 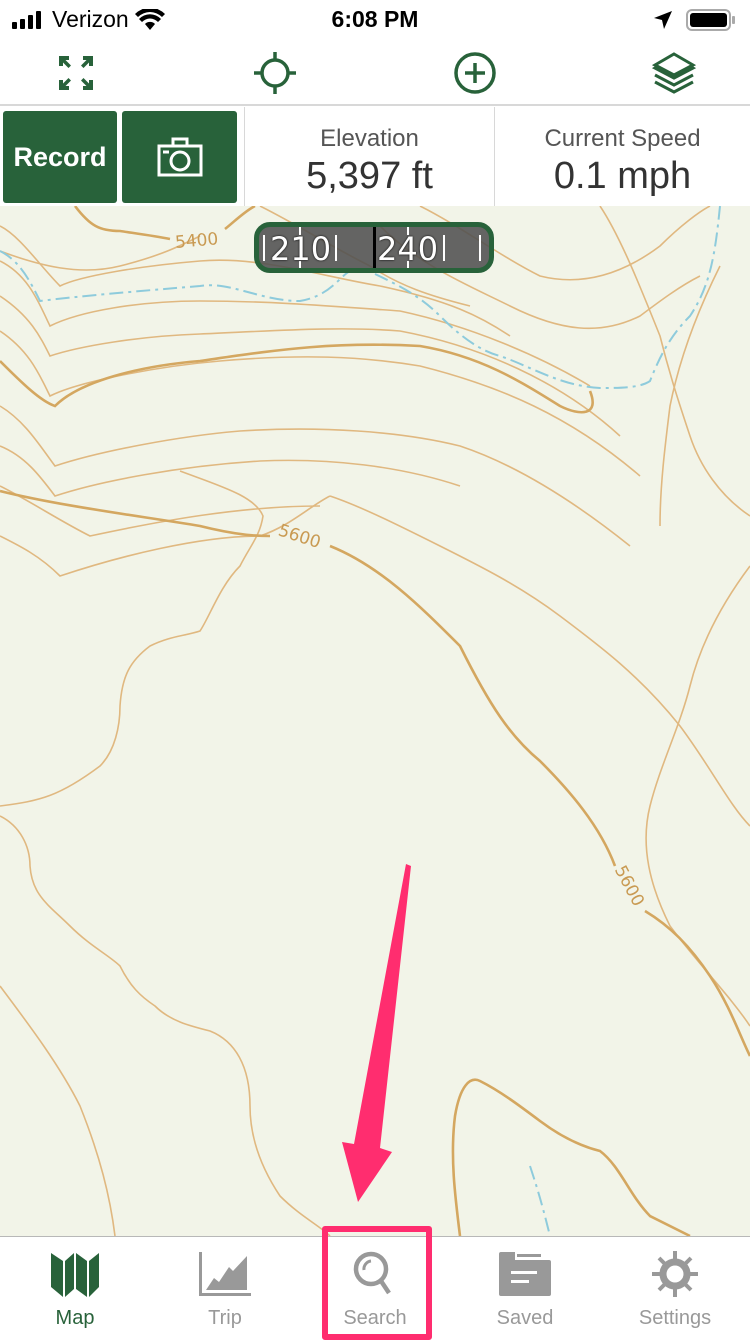 I want to click on locate-button, so click(x=275, y=73).